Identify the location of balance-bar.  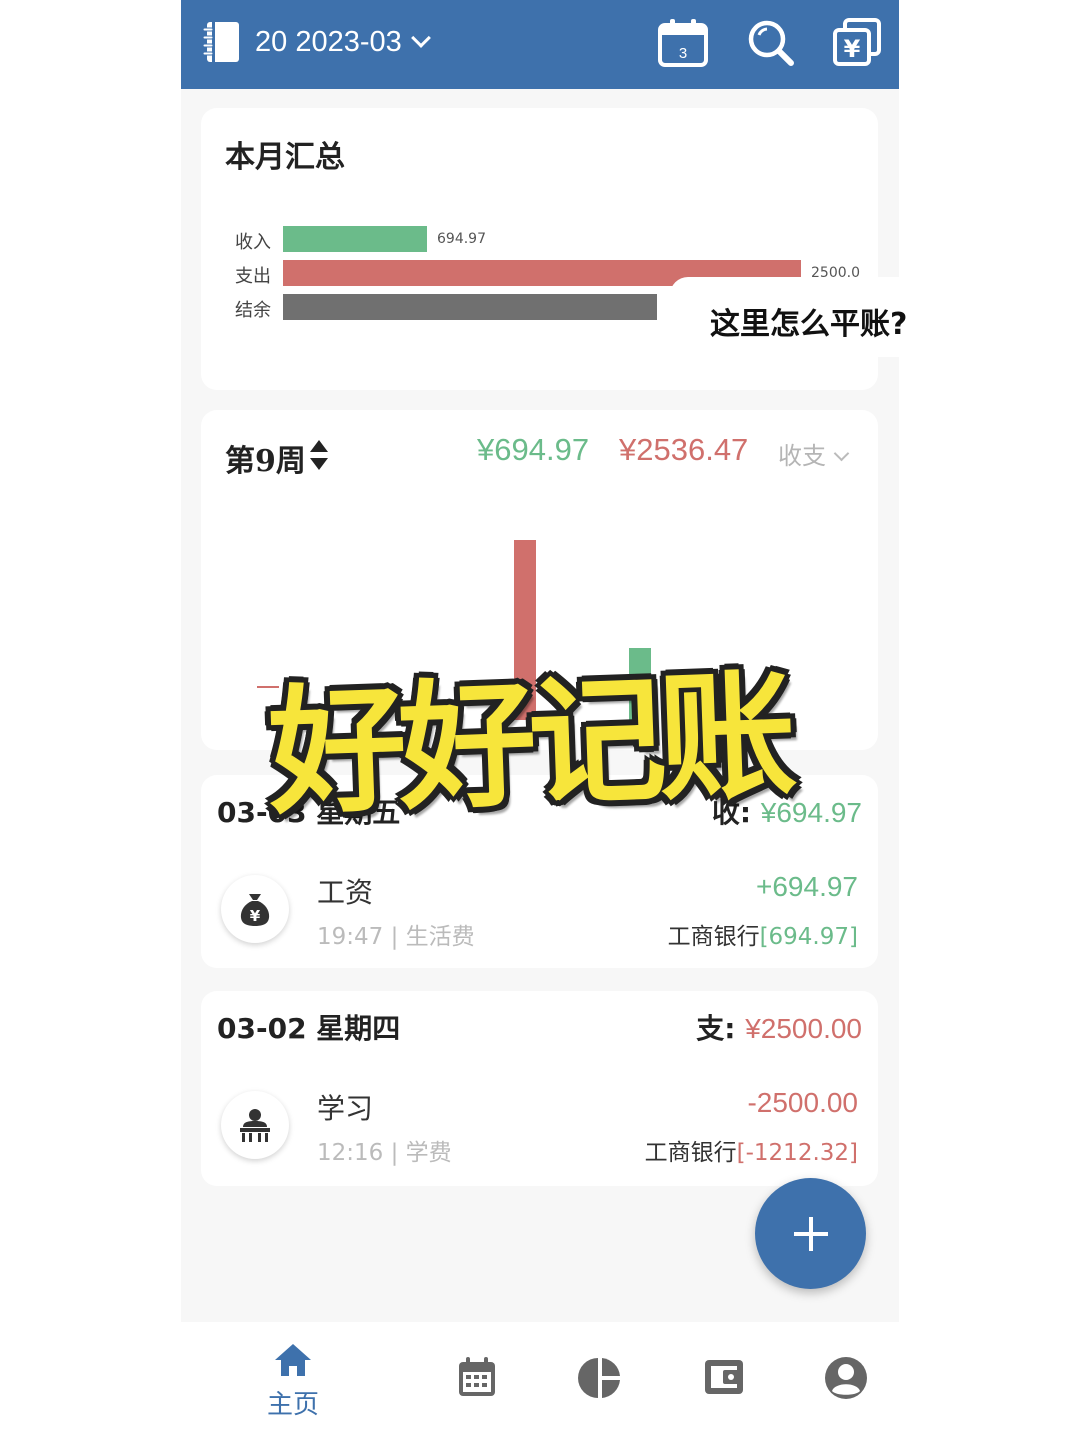
(470, 307).